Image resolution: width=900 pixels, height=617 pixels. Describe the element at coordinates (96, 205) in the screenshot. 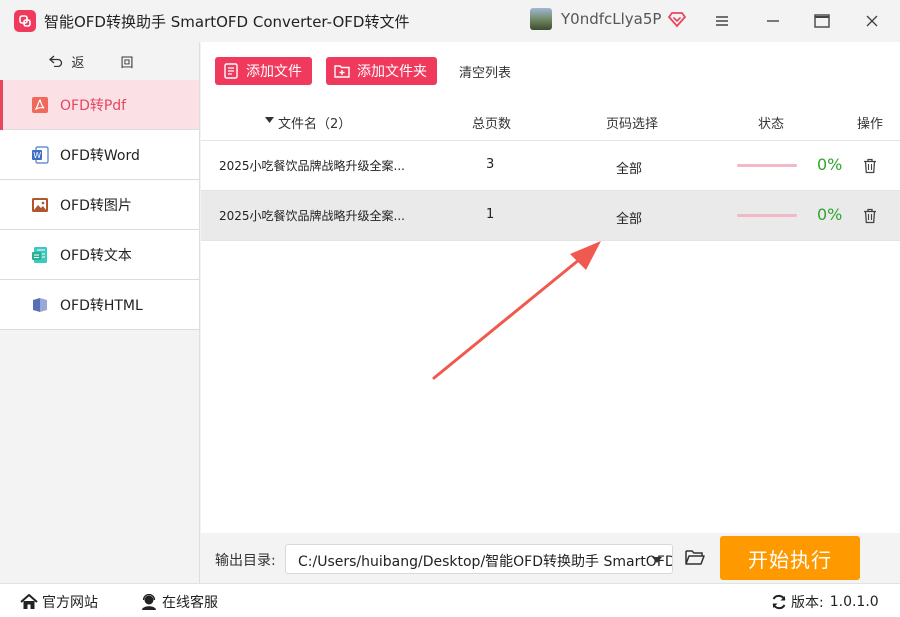

I see `sidebar-item-label: OFD转图片` at that location.